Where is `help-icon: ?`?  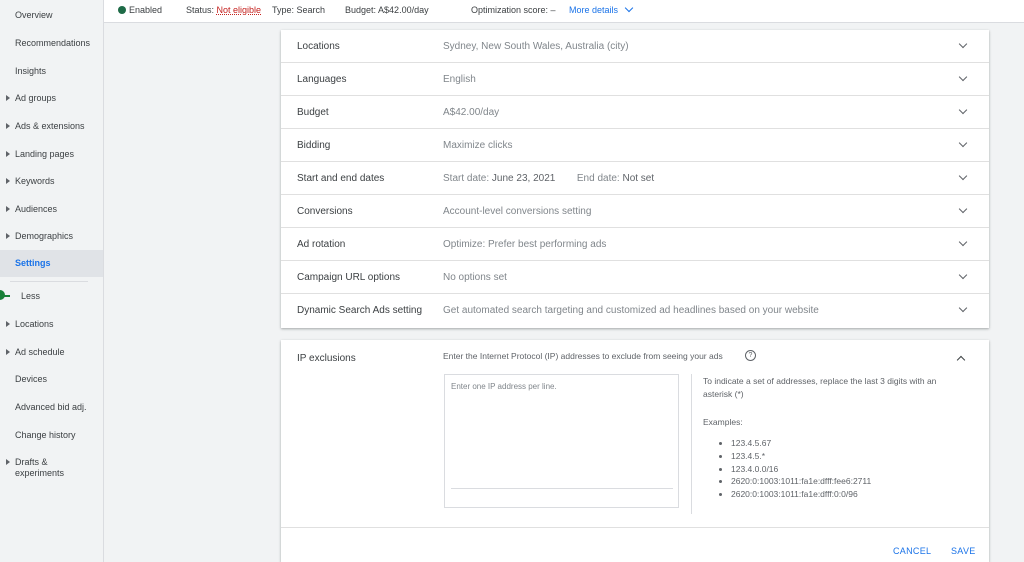
help-icon: ? is located at coordinates (750, 355).